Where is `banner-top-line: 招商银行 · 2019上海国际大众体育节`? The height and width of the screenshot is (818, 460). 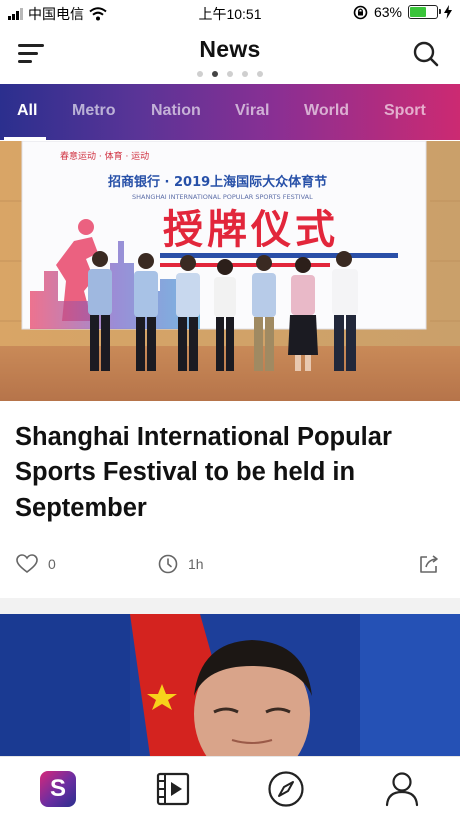 banner-top-line: 招商银行 · 2019上海国际大众体育节 is located at coordinates (217, 182).